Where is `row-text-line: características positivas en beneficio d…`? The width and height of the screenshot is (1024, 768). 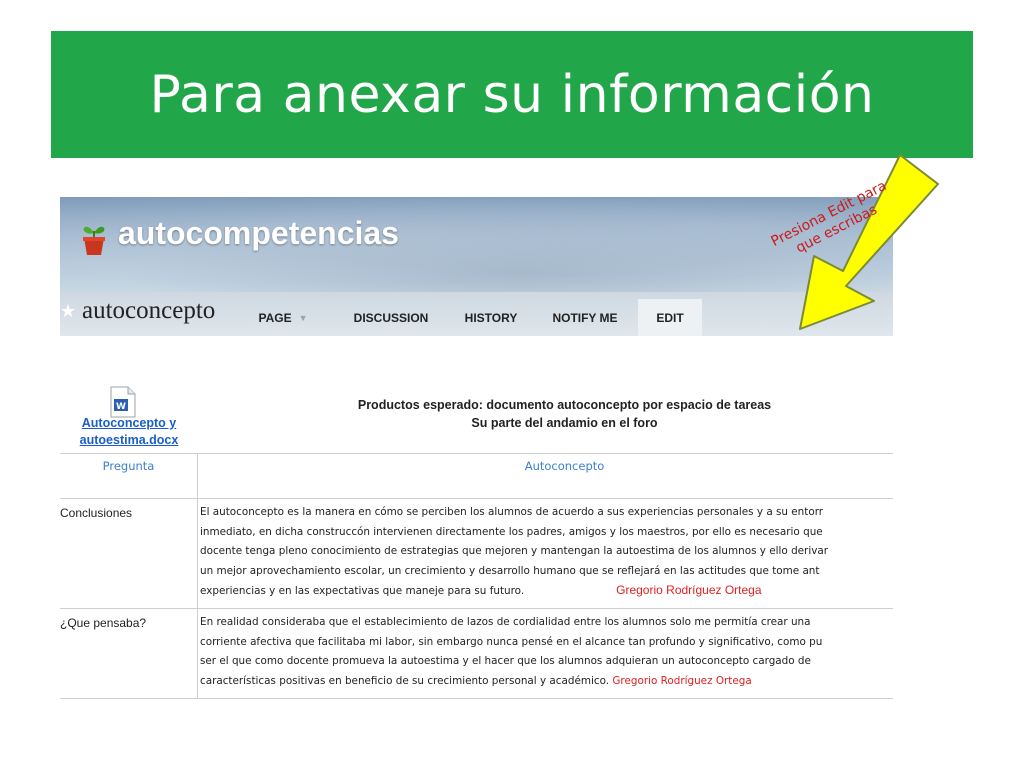
row-text-line: características positivas en beneficio d… is located at coordinates (546, 682).